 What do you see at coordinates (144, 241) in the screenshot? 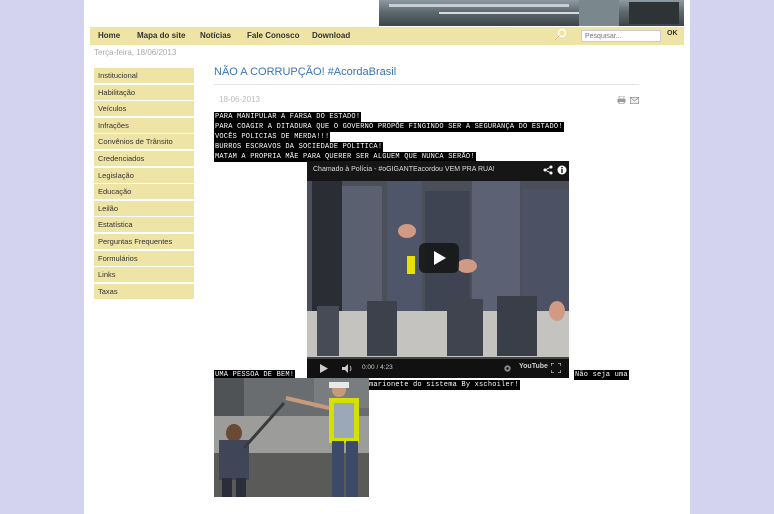
I see `sidebar-item-perguntas: Perguntas Frequentes` at bounding box center [144, 241].